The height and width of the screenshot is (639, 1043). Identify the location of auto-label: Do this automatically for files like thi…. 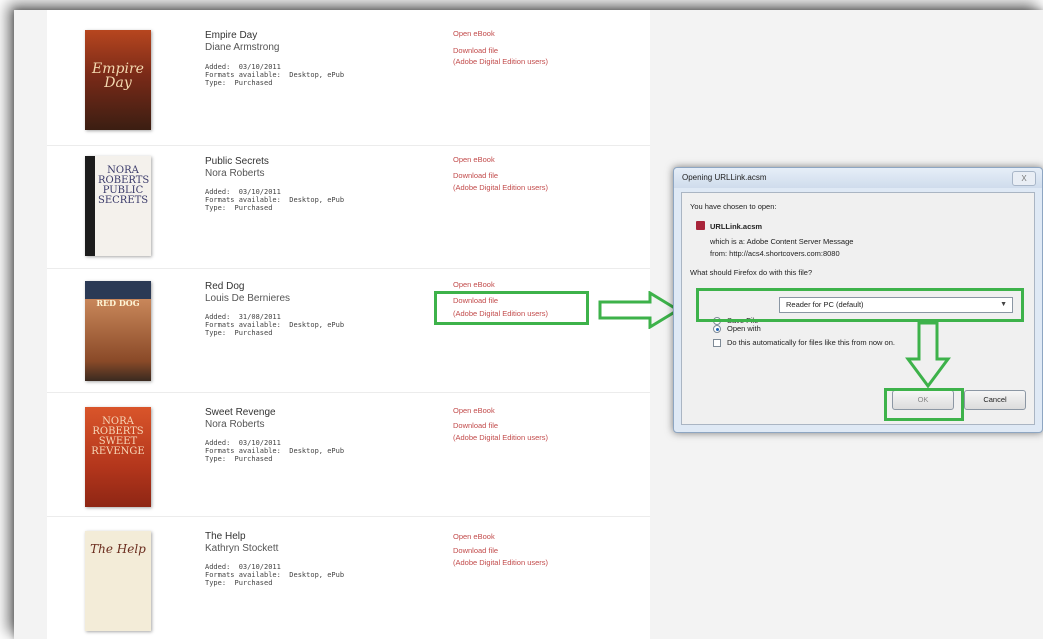
(811, 342).